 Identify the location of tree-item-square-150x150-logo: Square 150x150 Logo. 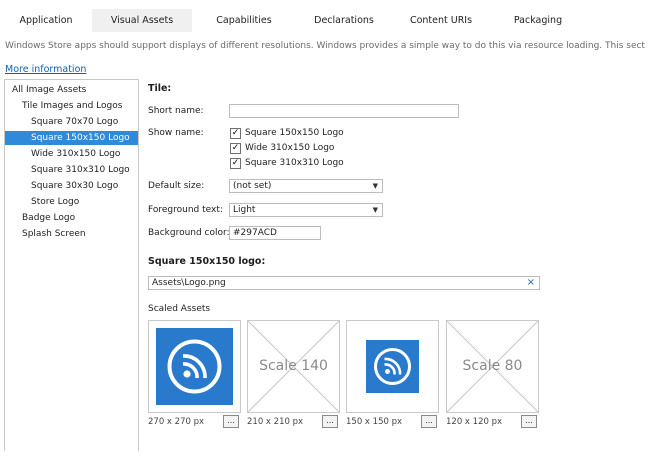
(71, 138).